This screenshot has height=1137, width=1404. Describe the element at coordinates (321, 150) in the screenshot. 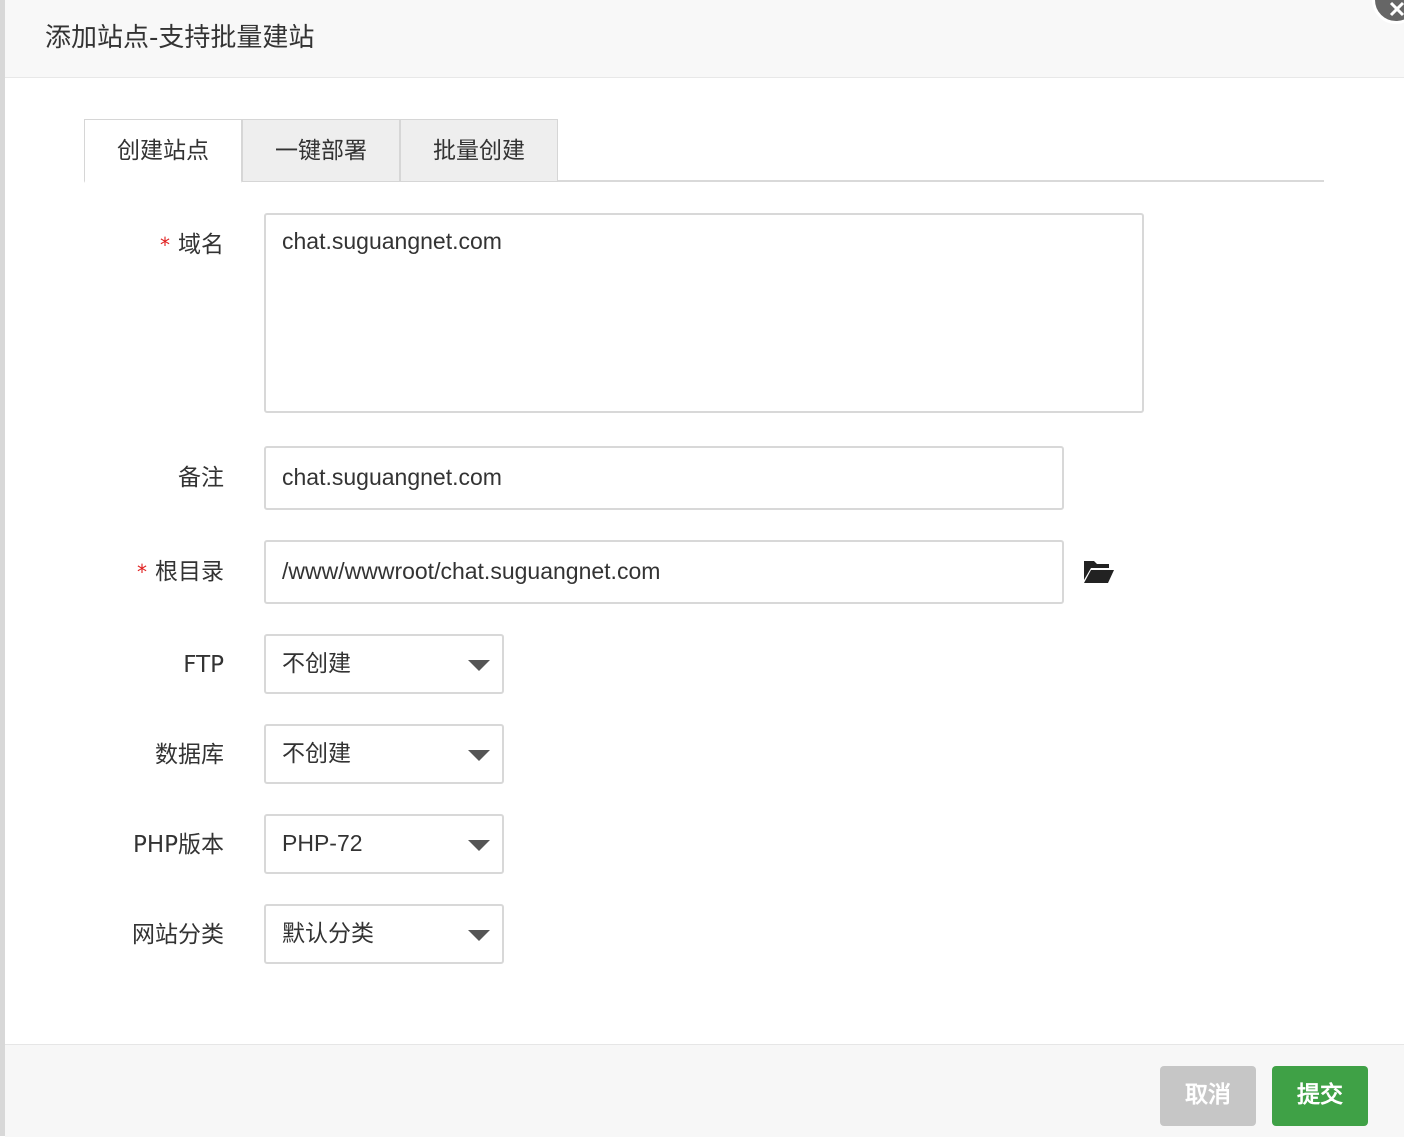

I see `tab-one-click-deploy: 一键部署` at that location.